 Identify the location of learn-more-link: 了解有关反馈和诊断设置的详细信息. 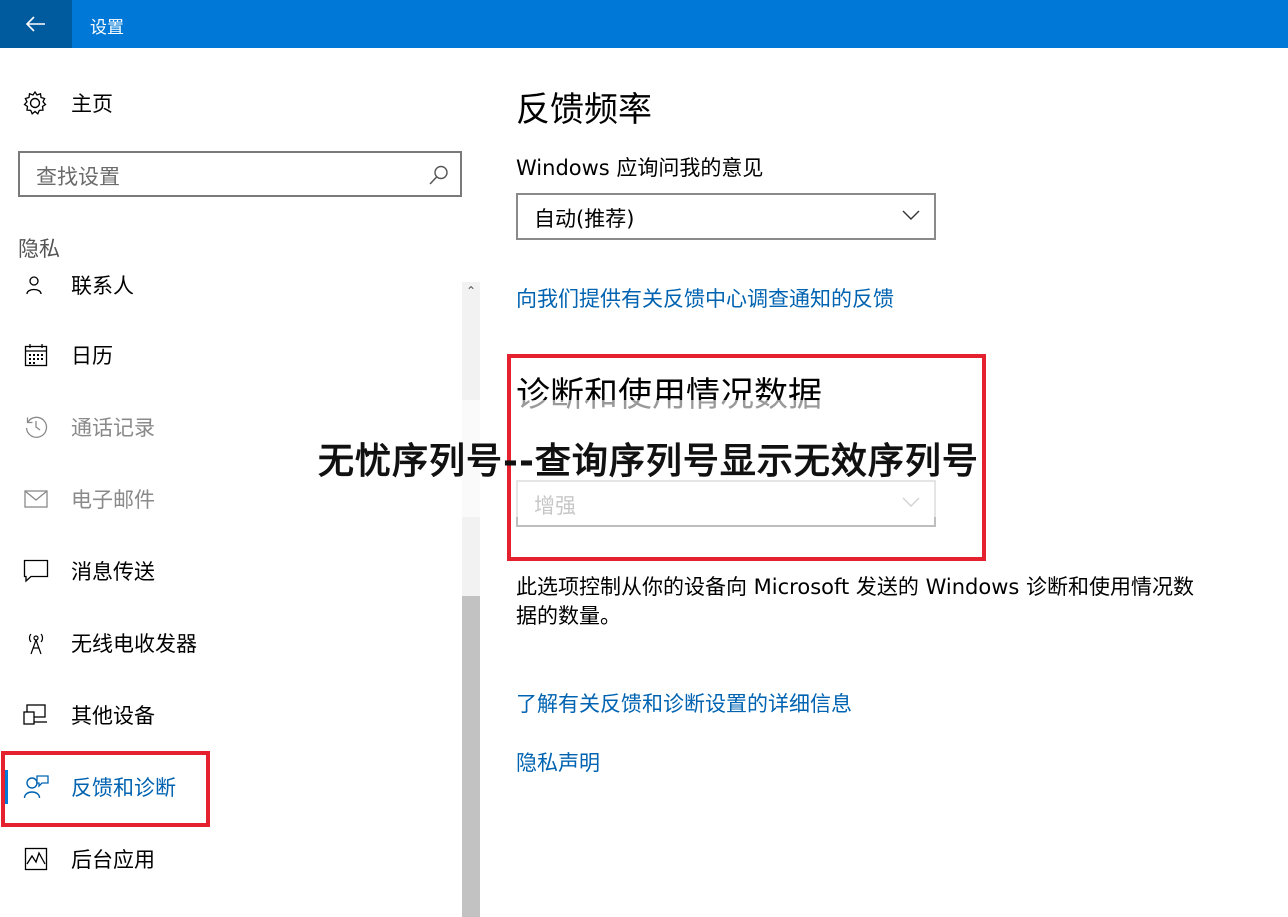
(684, 703).